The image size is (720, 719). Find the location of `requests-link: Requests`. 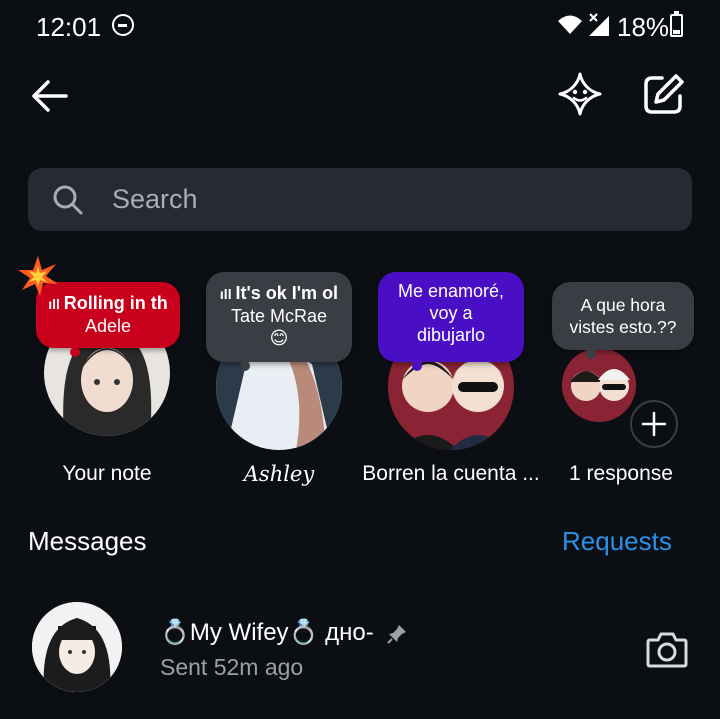

requests-link: Requests is located at coordinates (617, 541).